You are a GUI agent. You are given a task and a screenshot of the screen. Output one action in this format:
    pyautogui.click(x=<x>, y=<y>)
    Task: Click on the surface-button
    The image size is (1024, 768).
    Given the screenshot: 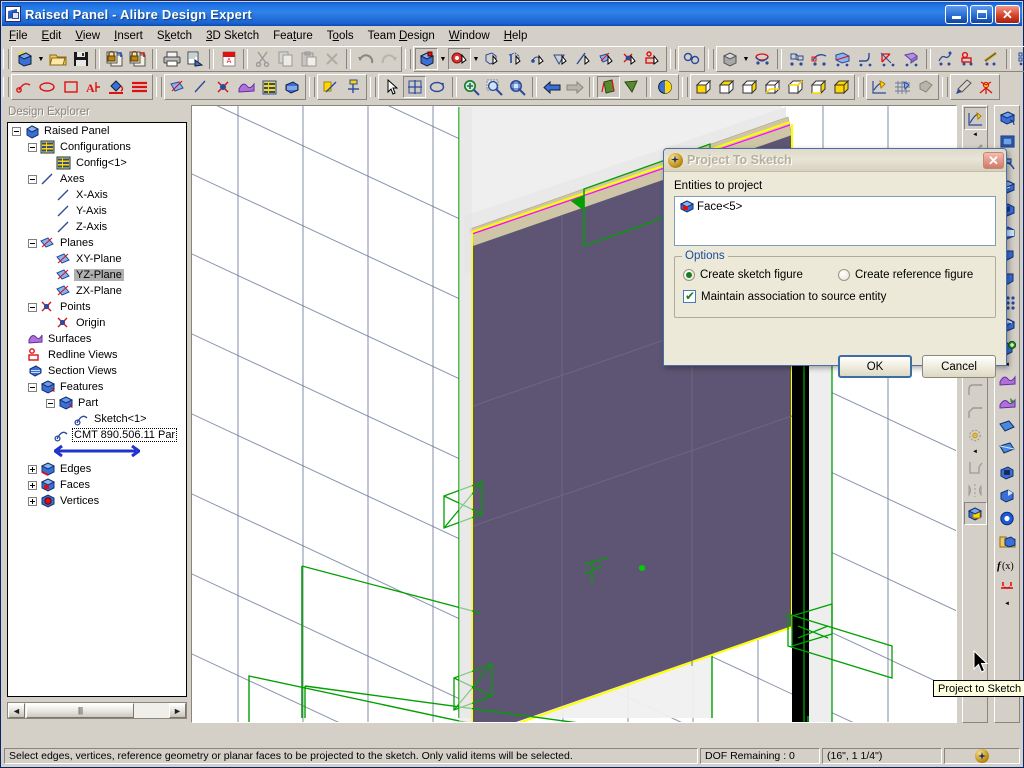 What is the action you would take?
    pyautogui.click(x=246, y=87)
    